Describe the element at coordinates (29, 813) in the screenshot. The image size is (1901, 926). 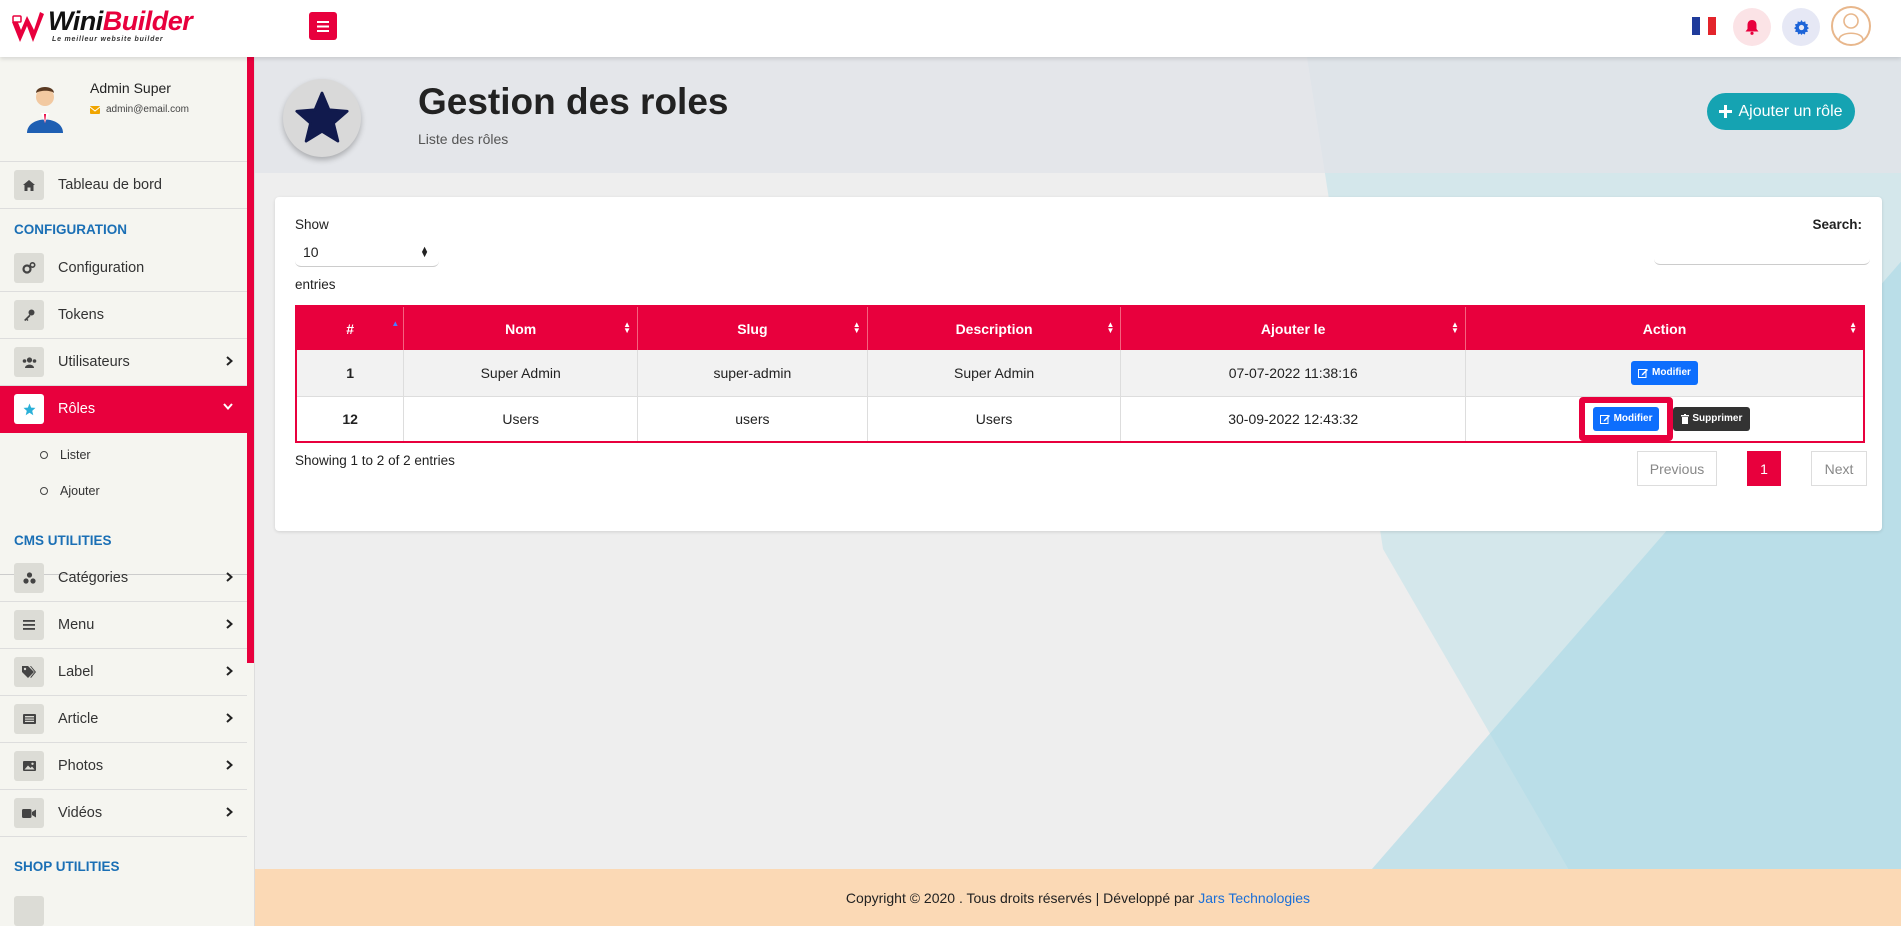
I see `video-icon` at that location.